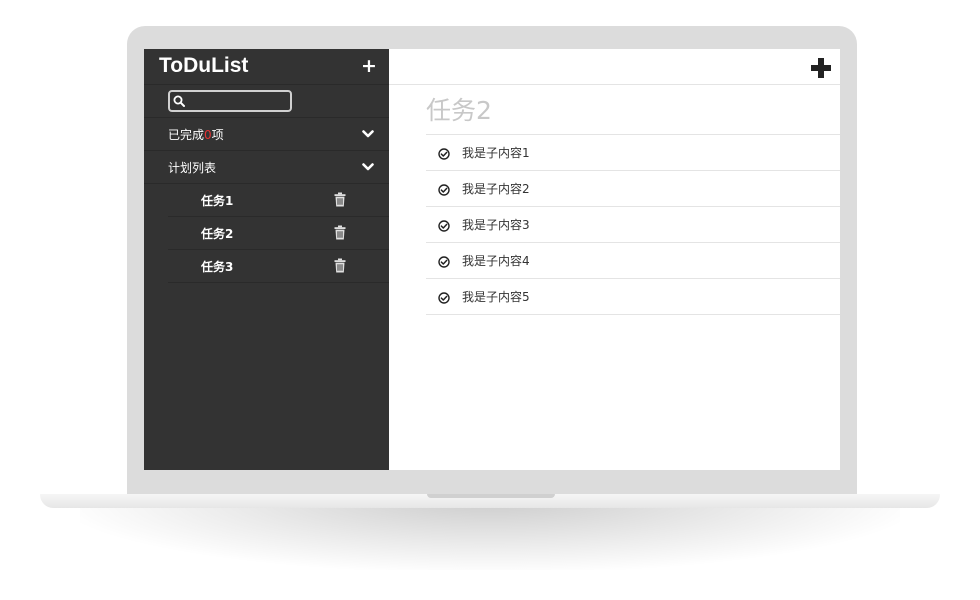 The image size is (980, 600). What do you see at coordinates (186, 135) in the screenshot?
I see `completed-prefix: 已完成` at bounding box center [186, 135].